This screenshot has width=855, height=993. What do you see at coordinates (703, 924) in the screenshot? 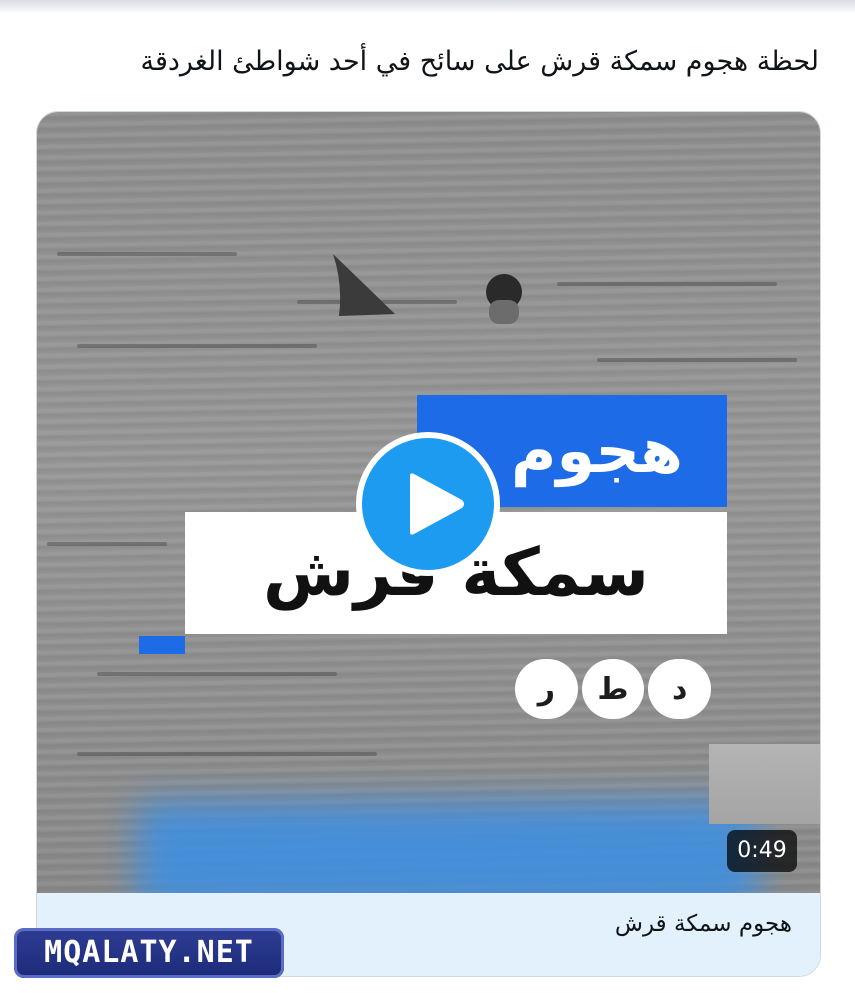
I see `card-title: هجوم سمكة قرش` at bounding box center [703, 924].